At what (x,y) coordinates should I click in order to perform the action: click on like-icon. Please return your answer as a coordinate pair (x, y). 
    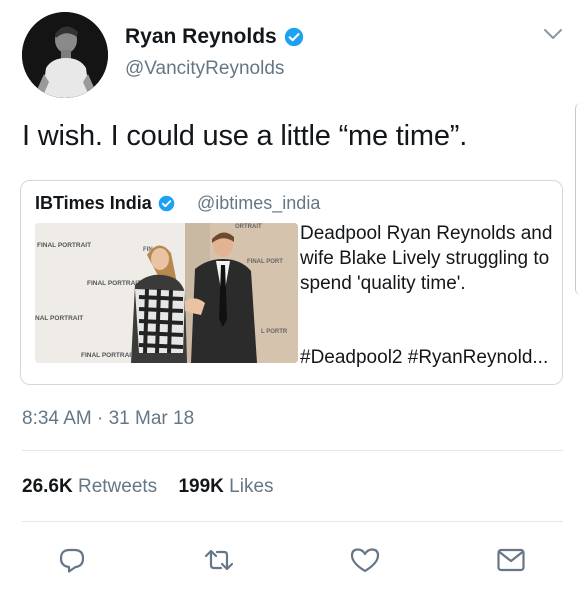
    Looking at the image, I should click on (365, 560).